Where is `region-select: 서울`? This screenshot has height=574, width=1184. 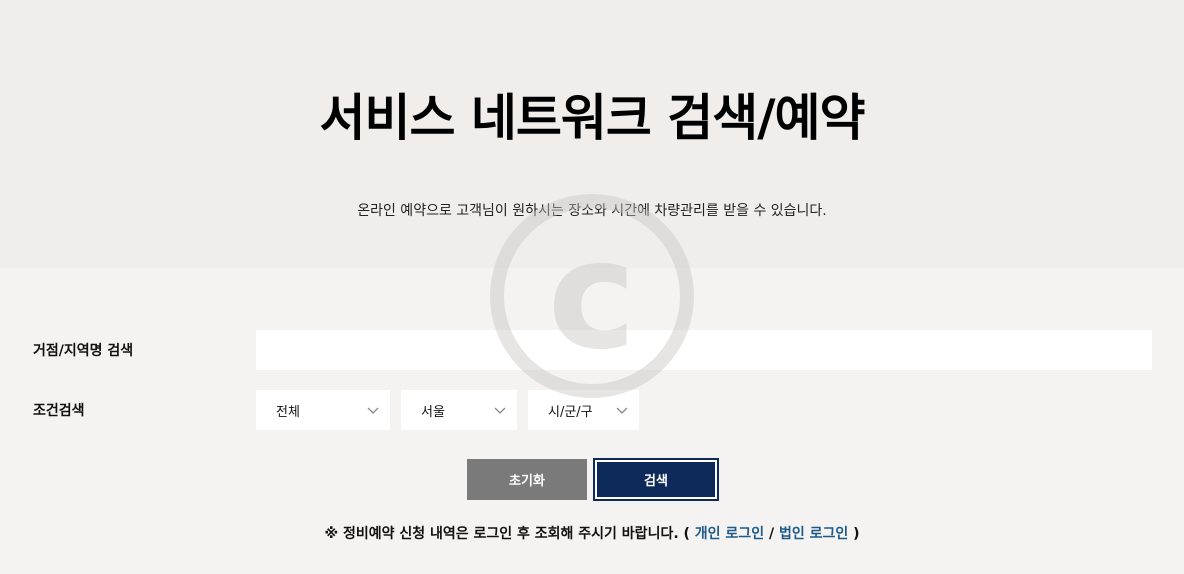 region-select: 서울 is located at coordinates (459, 410).